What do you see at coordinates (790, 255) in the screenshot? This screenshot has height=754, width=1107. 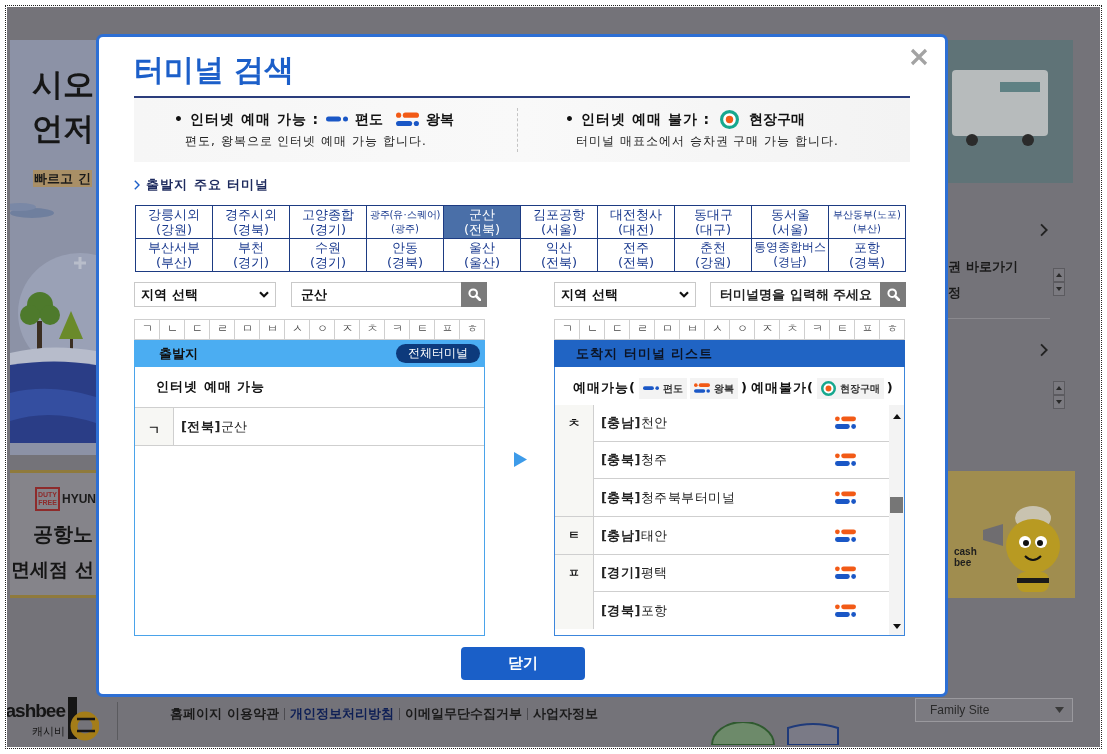 I see `terminal-button: 통영종합버스 (경남)` at bounding box center [790, 255].